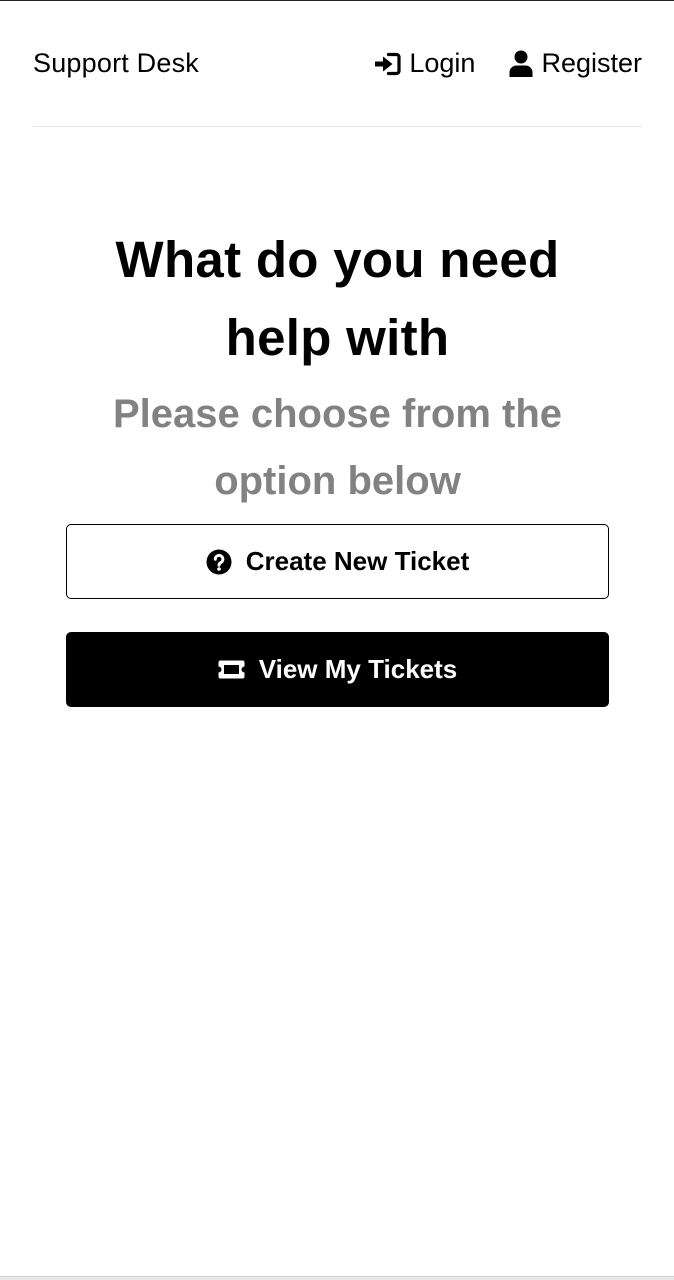 The image size is (674, 1280). Describe the element at coordinates (337, 447) in the screenshot. I see `page-subtitle: Please choose from the option below` at that location.